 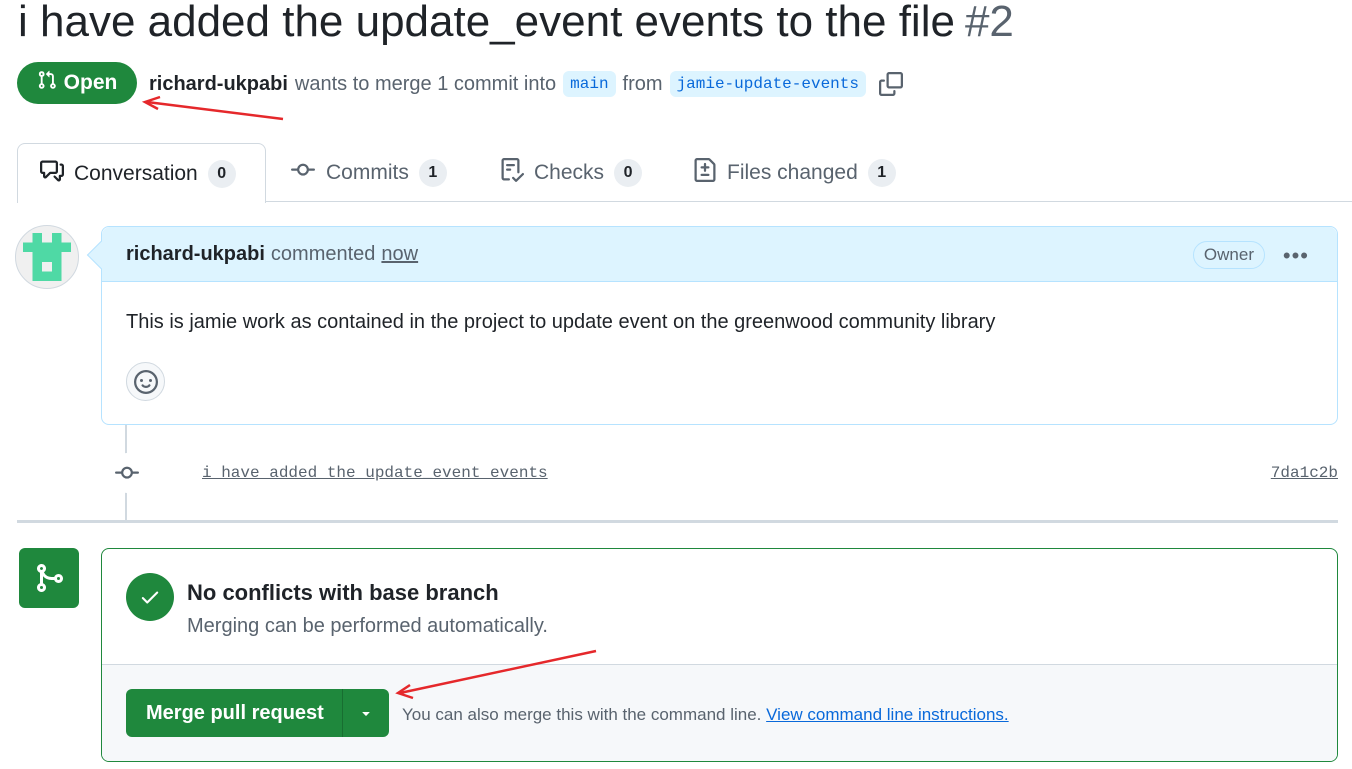 What do you see at coordinates (343, 592) in the screenshot?
I see `merge-status-title: No conflicts with base branch` at bounding box center [343, 592].